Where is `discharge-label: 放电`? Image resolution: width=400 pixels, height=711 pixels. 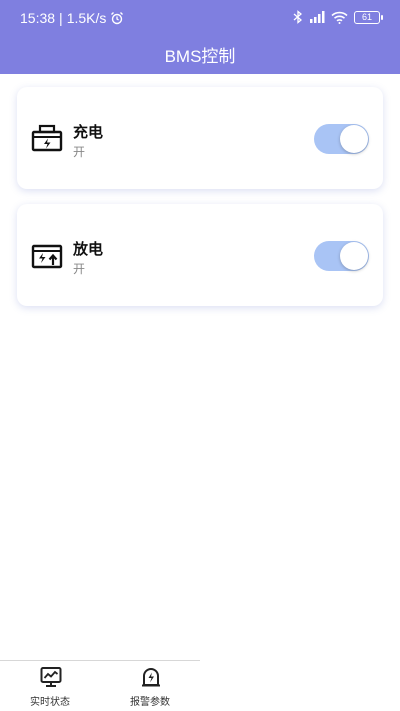 discharge-label: 放电 is located at coordinates (88, 249).